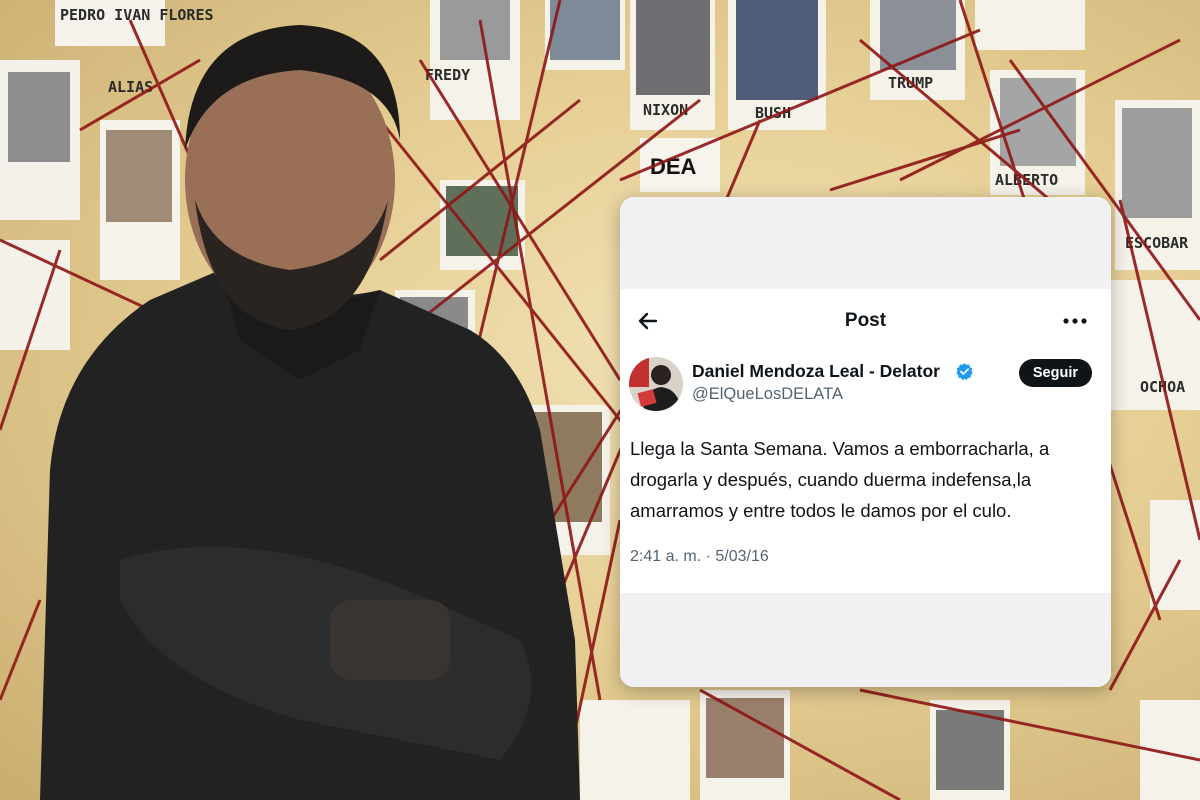  Describe the element at coordinates (130, 87) in the screenshot. I see `card-caption: ALIAS` at that location.